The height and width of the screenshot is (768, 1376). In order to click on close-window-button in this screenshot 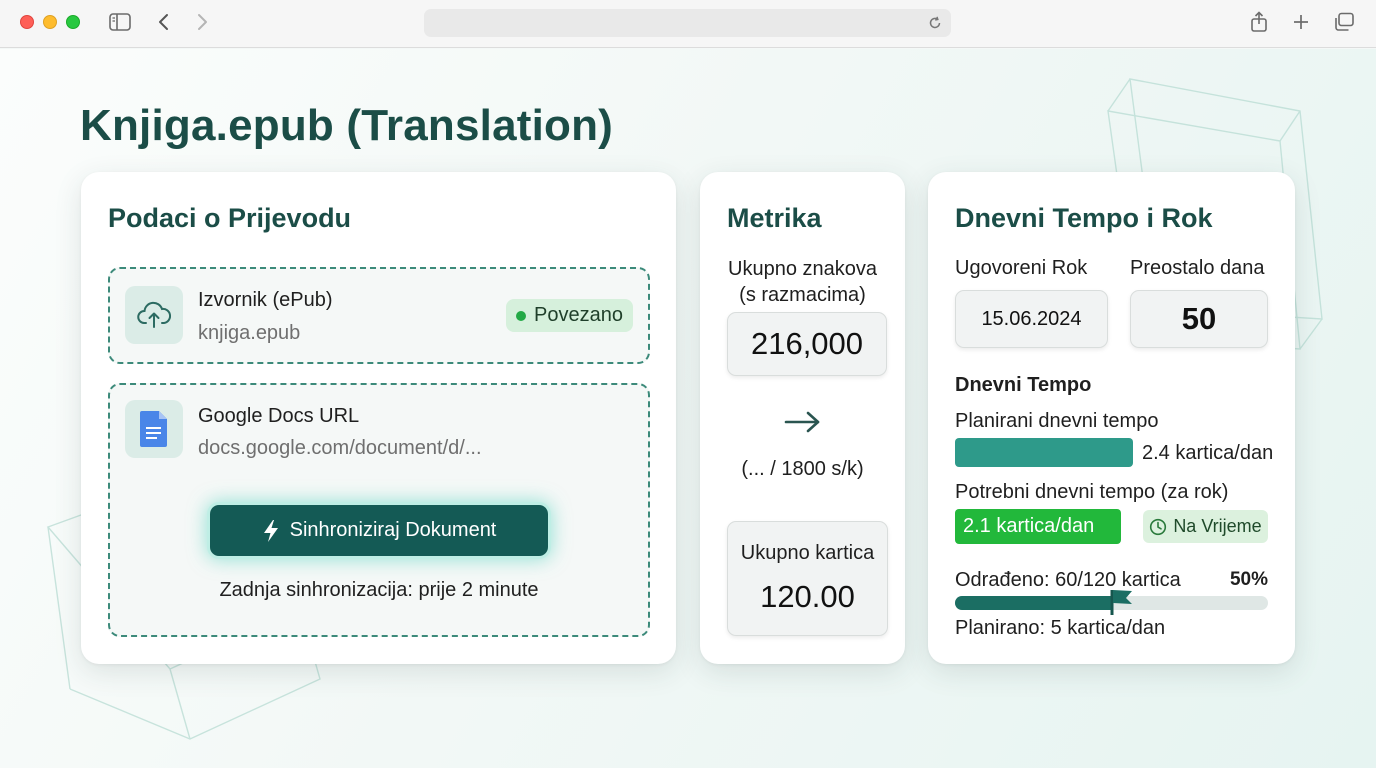, I will do `click(27, 22)`.